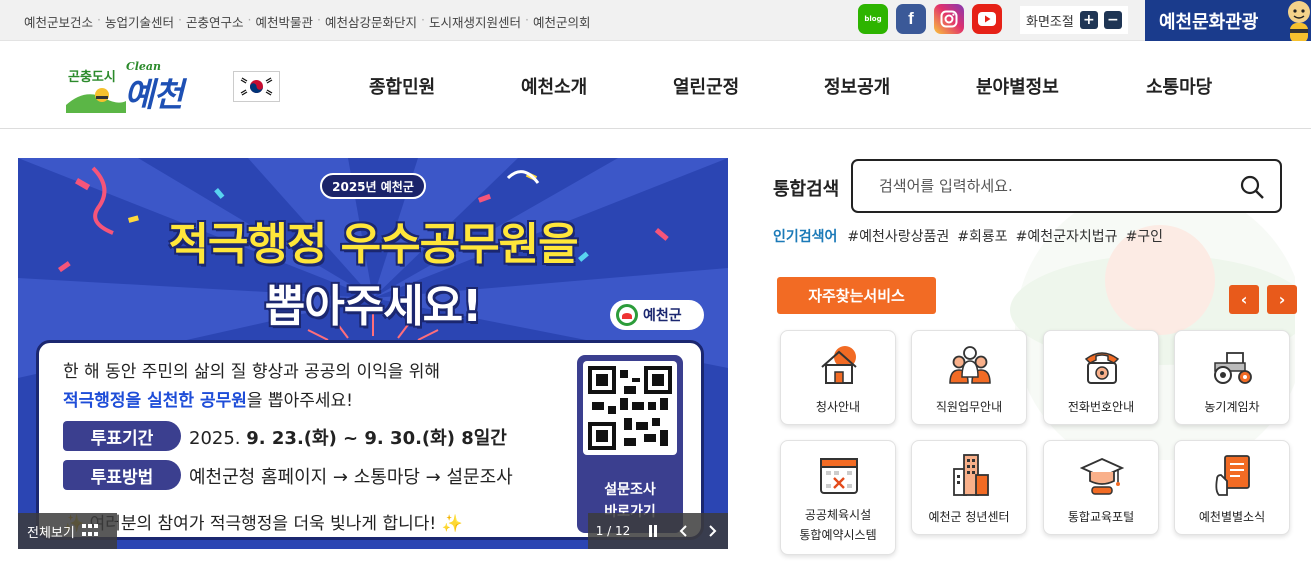 Image resolution: width=1311 pixels, height=584 pixels. I want to click on tractor-icon, so click(1233, 368).